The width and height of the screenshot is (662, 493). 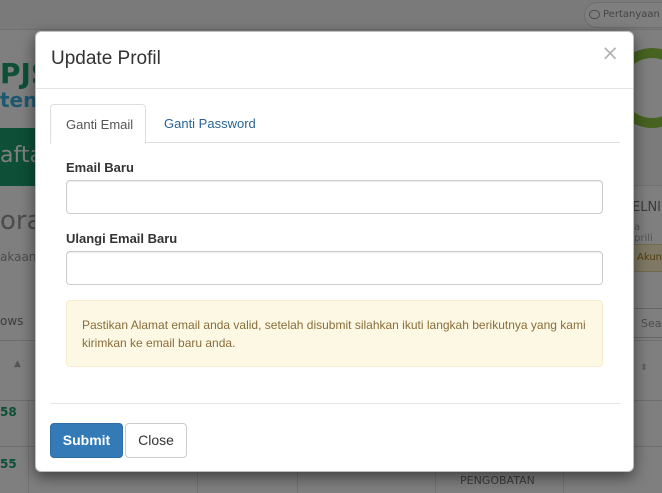 I want to click on email-baru-input, so click(x=334, y=197).